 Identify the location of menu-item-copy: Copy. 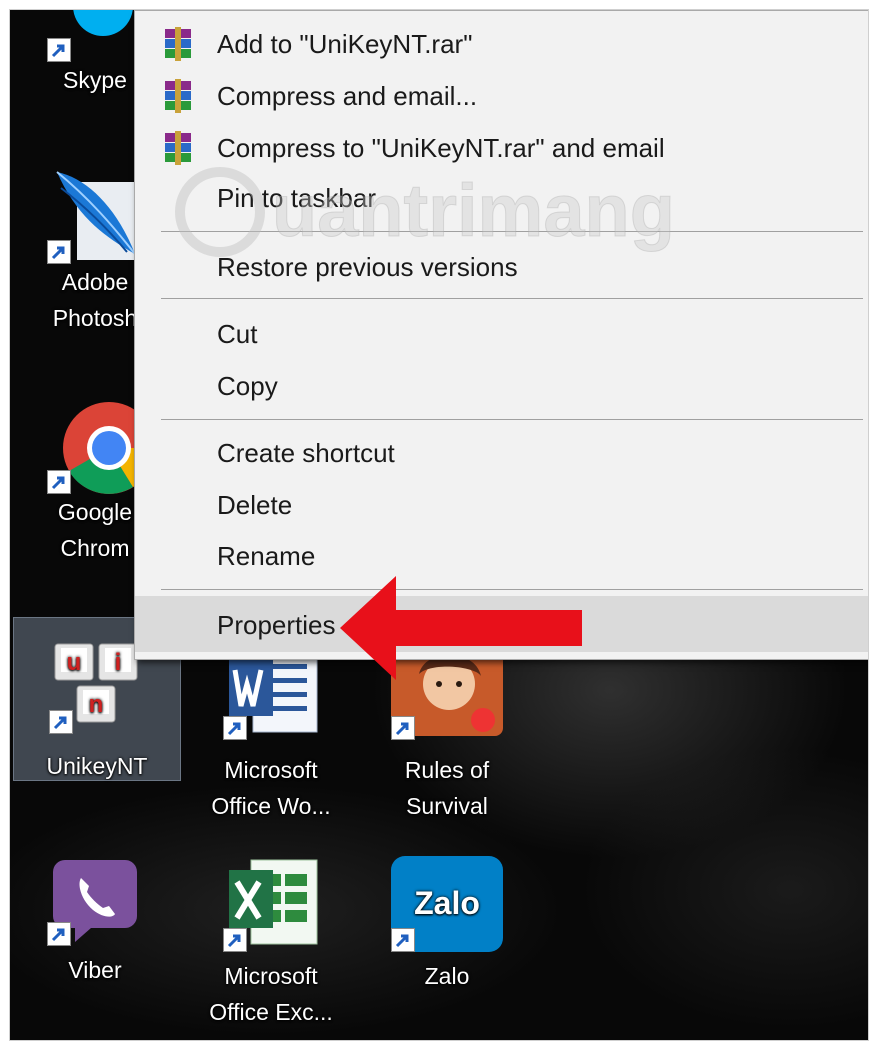
(501, 385).